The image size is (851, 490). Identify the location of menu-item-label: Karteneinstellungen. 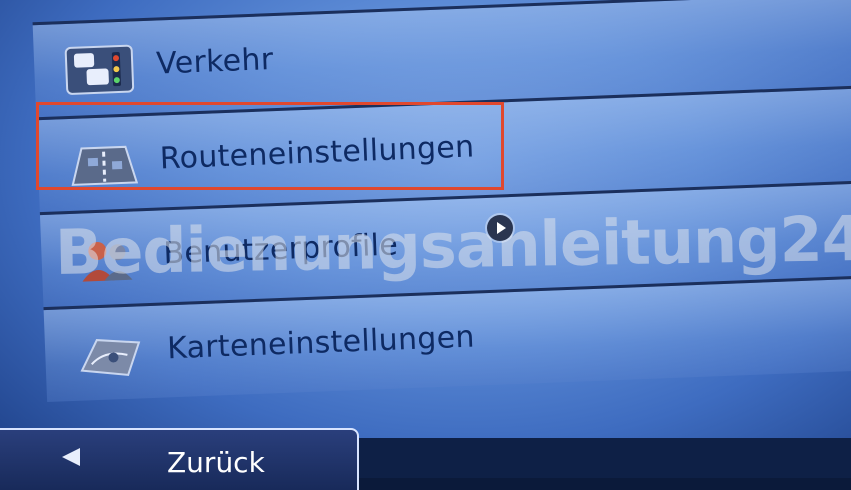
(321, 343).